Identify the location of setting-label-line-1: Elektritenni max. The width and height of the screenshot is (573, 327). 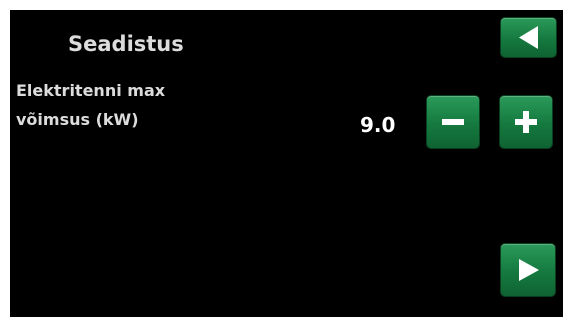
(91, 90).